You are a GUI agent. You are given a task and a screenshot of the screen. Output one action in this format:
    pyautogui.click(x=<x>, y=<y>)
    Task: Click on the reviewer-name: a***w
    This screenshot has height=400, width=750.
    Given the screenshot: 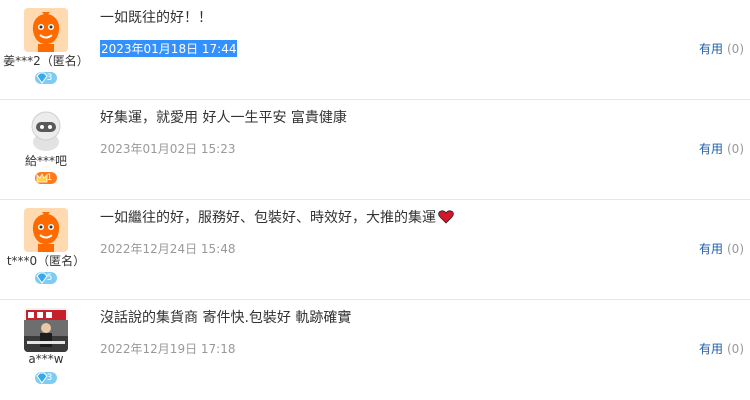 What is the action you would take?
    pyautogui.click(x=46, y=359)
    